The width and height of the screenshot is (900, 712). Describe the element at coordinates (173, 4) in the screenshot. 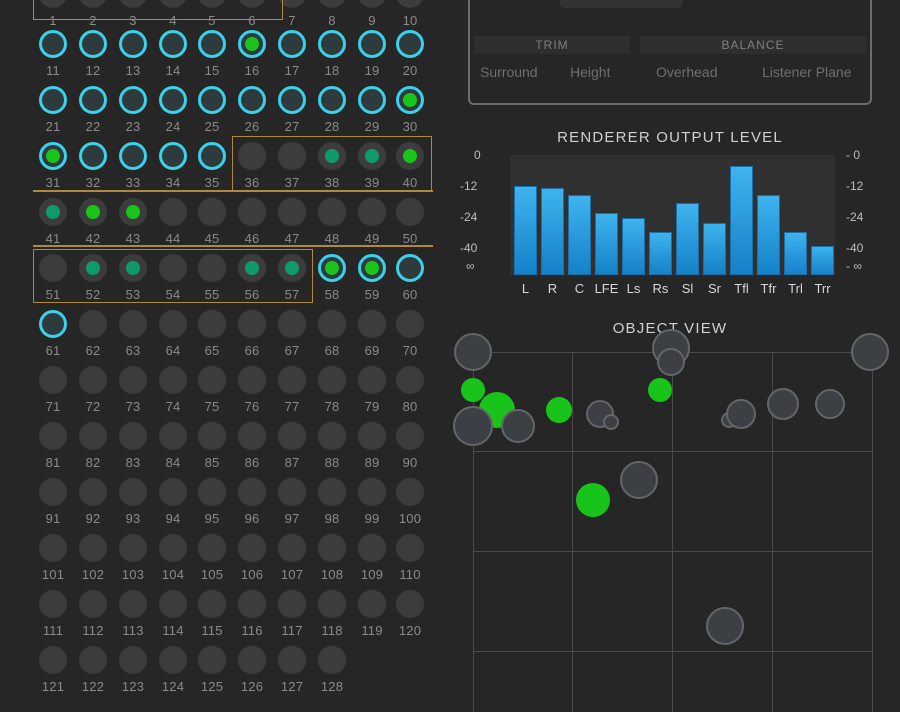

I see `object-4-button` at that location.